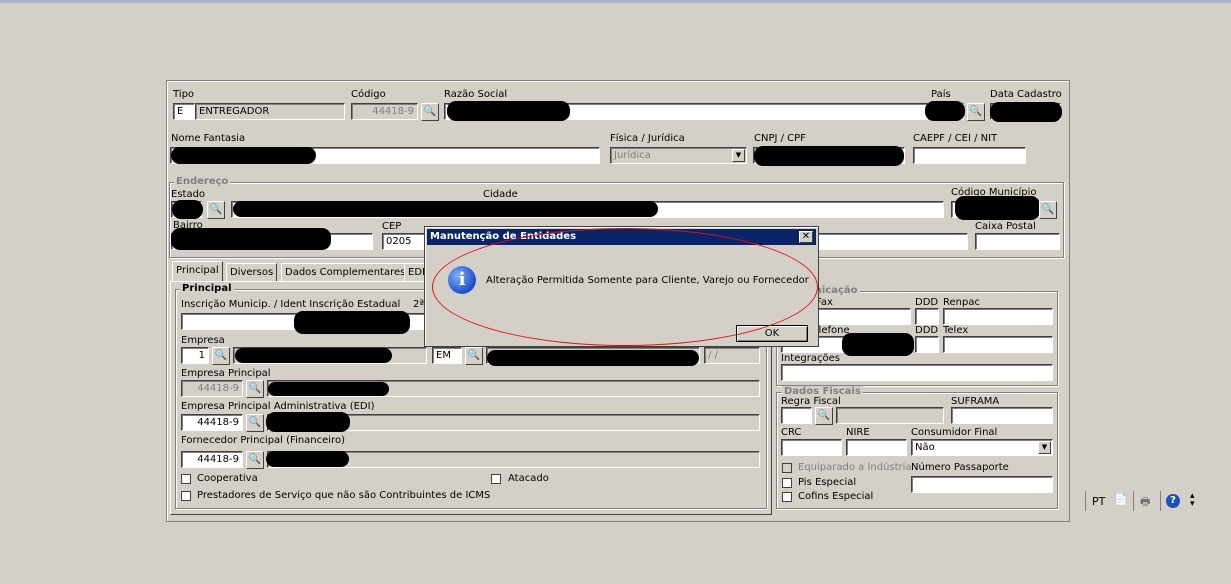 This screenshot has width=1231, height=584. Describe the element at coordinates (810, 358) in the screenshot. I see `integracoes-label: Integrações` at that location.